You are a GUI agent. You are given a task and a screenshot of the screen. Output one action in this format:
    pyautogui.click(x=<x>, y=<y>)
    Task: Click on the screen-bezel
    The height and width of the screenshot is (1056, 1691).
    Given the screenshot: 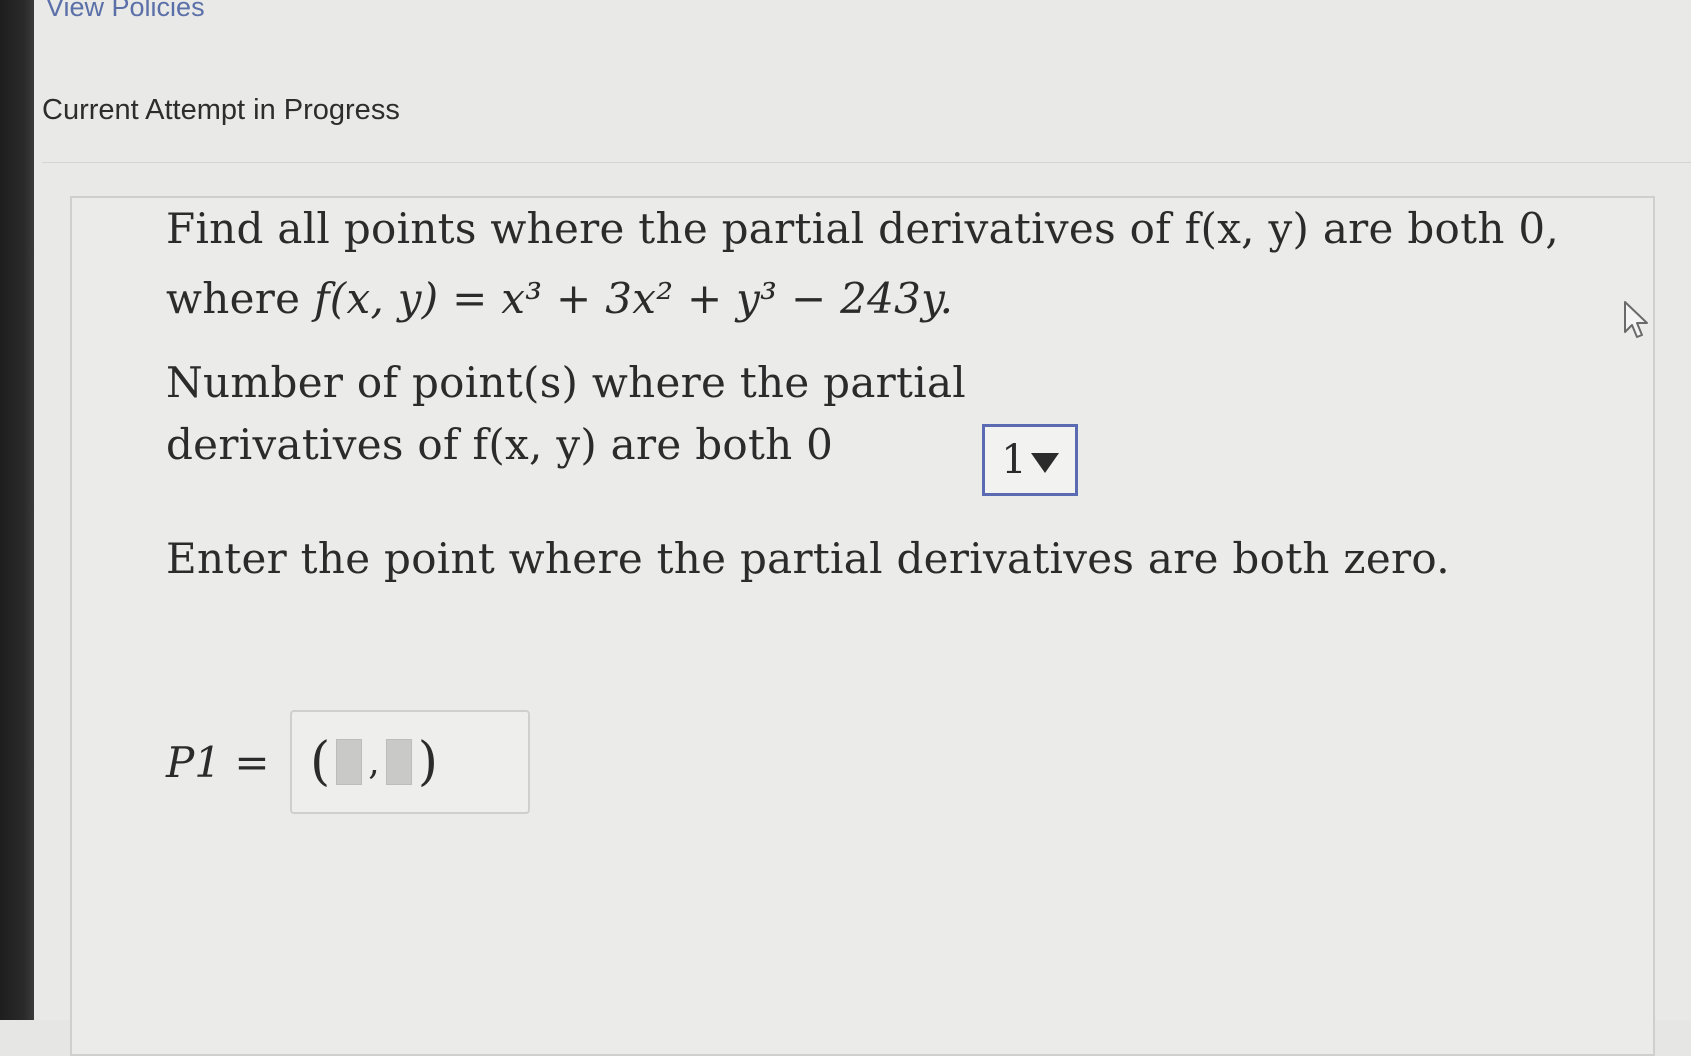 What is the action you would take?
    pyautogui.click(x=17, y=510)
    